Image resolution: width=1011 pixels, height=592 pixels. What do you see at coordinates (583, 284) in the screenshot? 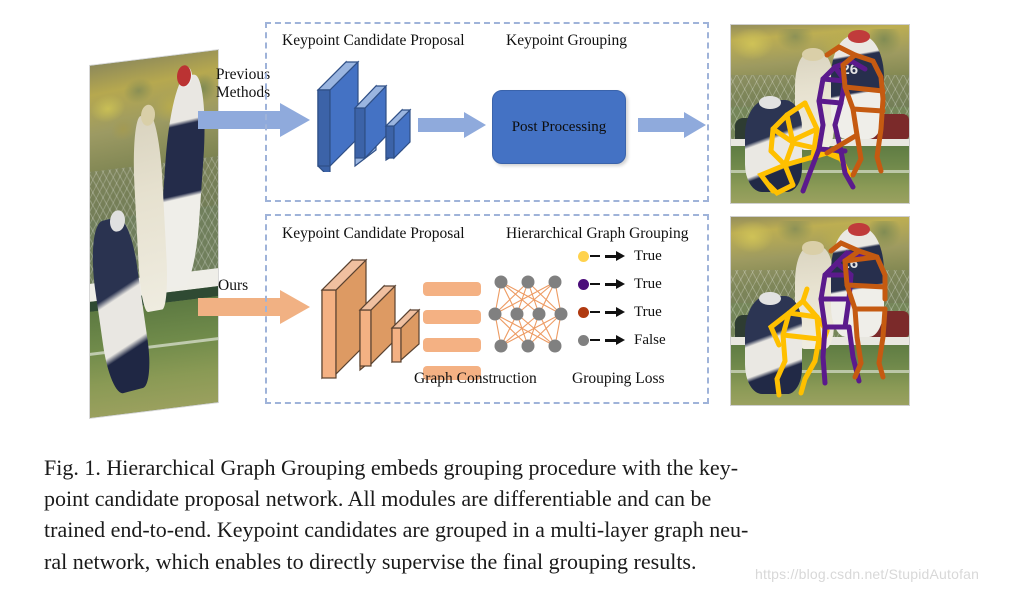
I see `legend-dot-purple-icon` at bounding box center [583, 284].